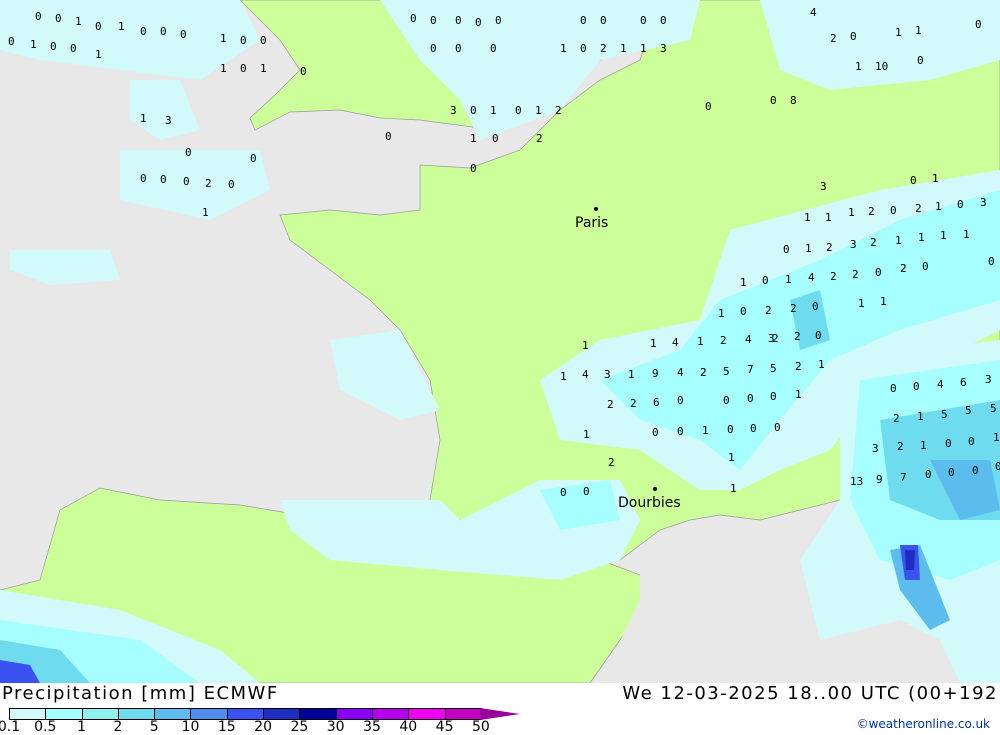  Describe the element at coordinates (923, 724) in the screenshot. I see `credit-link: ©weatheronline.co.uk` at that location.